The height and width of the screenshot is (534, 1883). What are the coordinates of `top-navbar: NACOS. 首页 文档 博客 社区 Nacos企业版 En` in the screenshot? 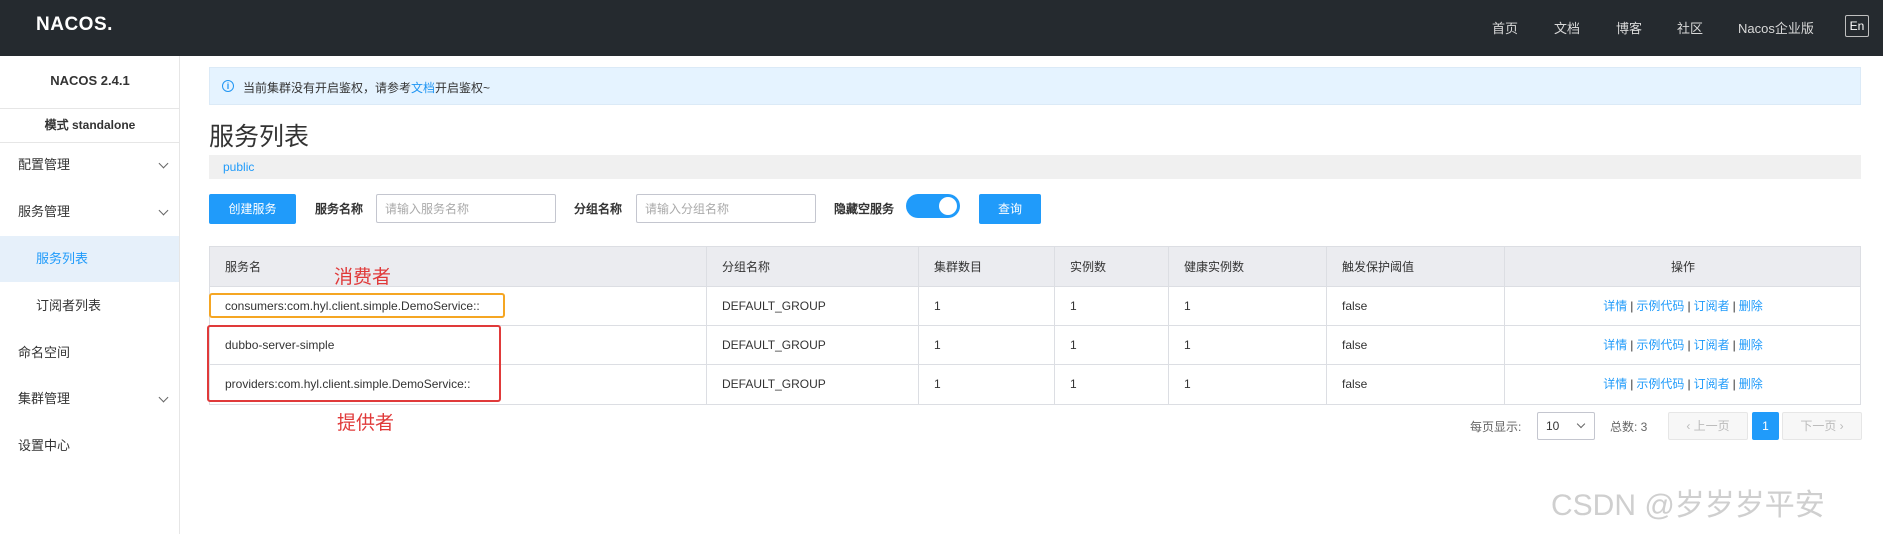 It's located at (941, 28).